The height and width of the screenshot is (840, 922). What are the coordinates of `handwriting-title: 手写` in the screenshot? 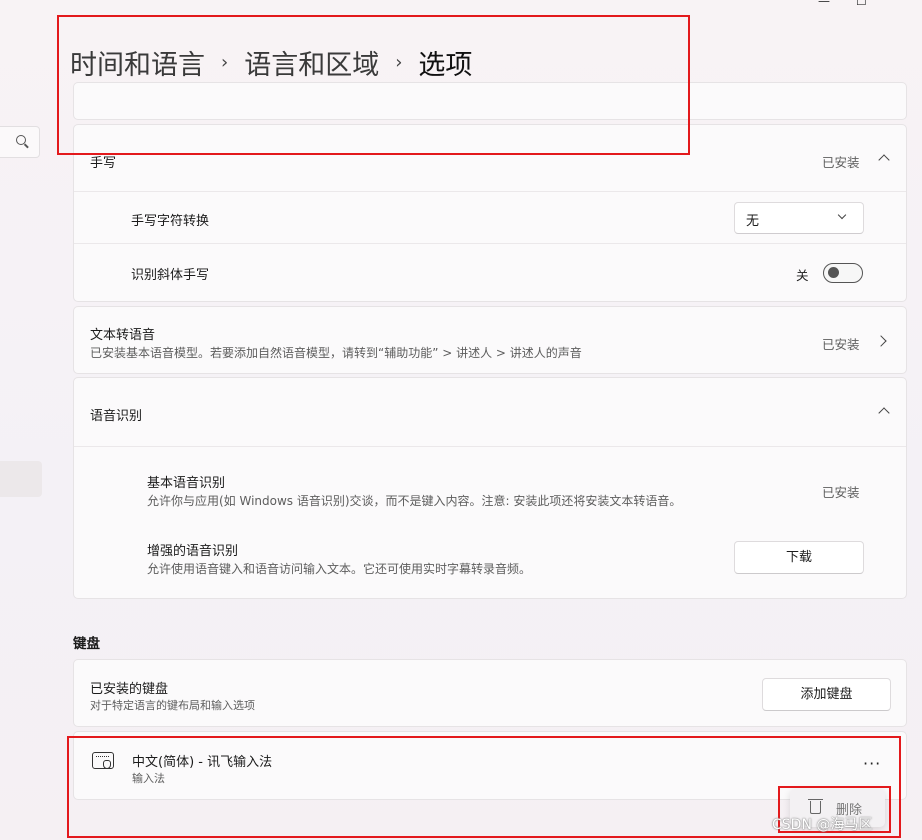 It's located at (103, 163).